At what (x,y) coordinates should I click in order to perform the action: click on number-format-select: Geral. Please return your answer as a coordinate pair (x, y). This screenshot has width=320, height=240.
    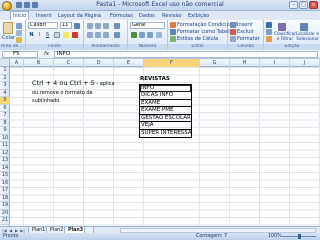
    Looking at the image, I should click on (147, 25).